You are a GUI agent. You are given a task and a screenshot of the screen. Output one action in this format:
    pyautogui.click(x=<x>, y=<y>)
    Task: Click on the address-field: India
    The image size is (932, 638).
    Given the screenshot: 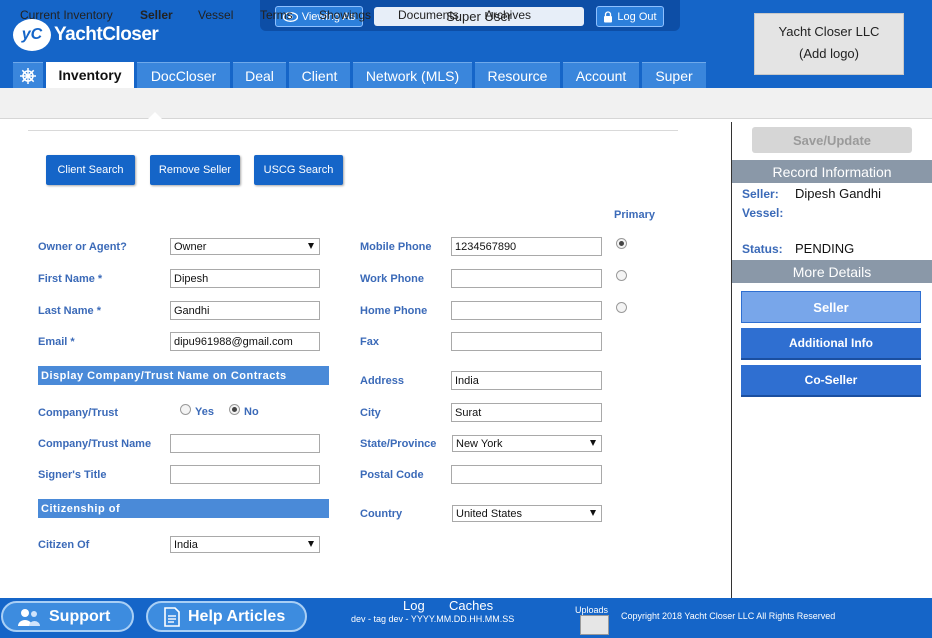 What is the action you would take?
    pyautogui.click(x=526, y=380)
    